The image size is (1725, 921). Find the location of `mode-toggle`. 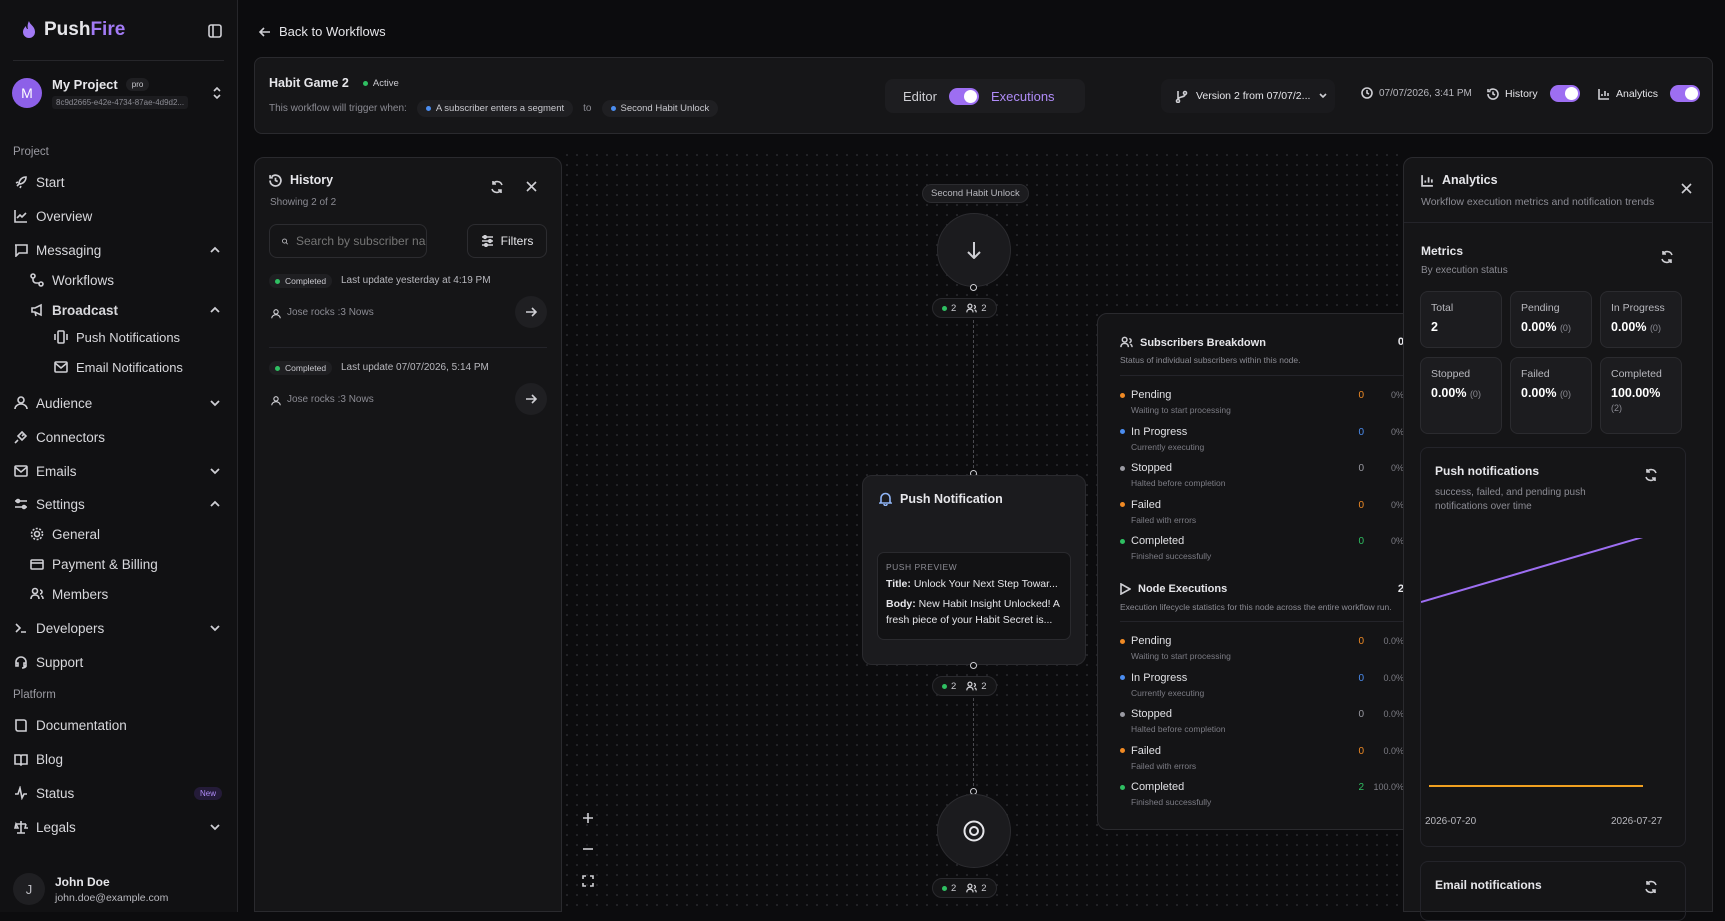

mode-toggle is located at coordinates (963, 96).